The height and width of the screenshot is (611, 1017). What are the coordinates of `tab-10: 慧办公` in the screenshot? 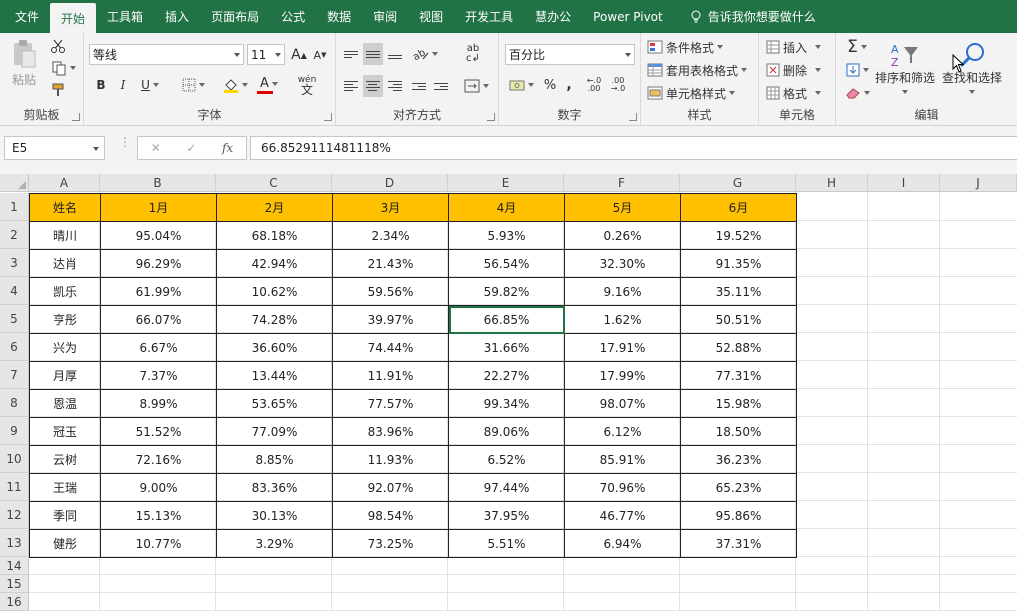 It's located at (553, 16).